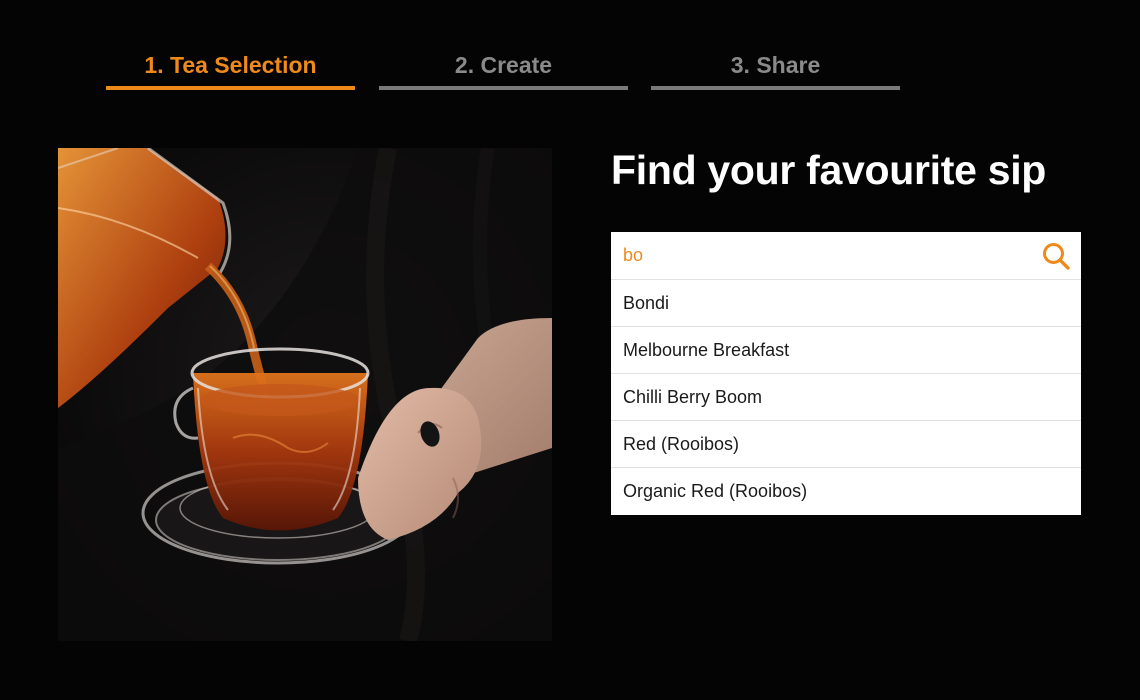  What do you see at coordinates (846, 303) in the screenshot?
I see `suggestion-item: Bondi` at bounding box center [846, 303].